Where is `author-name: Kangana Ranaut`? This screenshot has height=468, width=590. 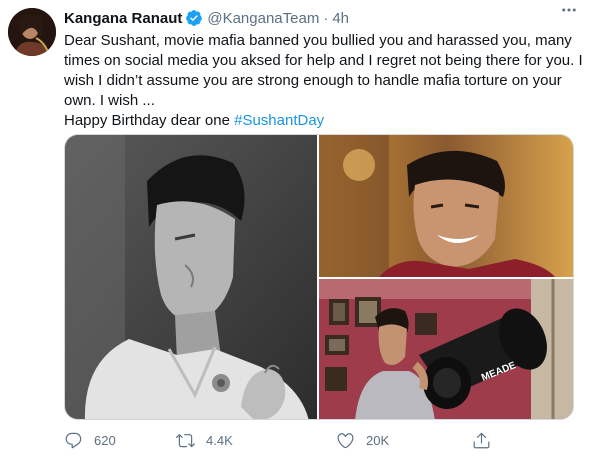 author-name: Kangana Ranaut is located at coordinates (123, 18).